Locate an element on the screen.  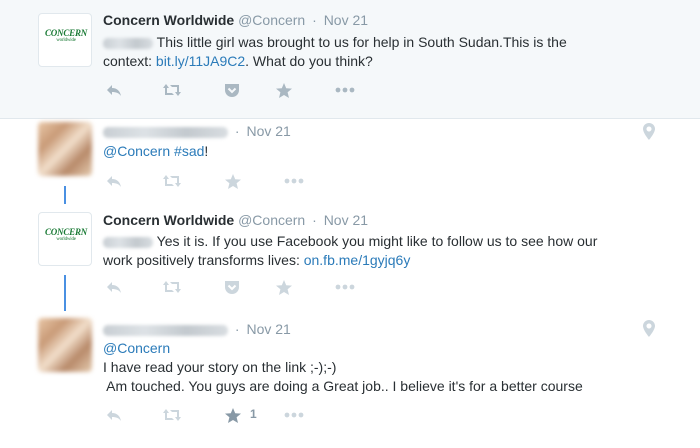
tweet-actions: 1 is located at coordinates (253, 415).